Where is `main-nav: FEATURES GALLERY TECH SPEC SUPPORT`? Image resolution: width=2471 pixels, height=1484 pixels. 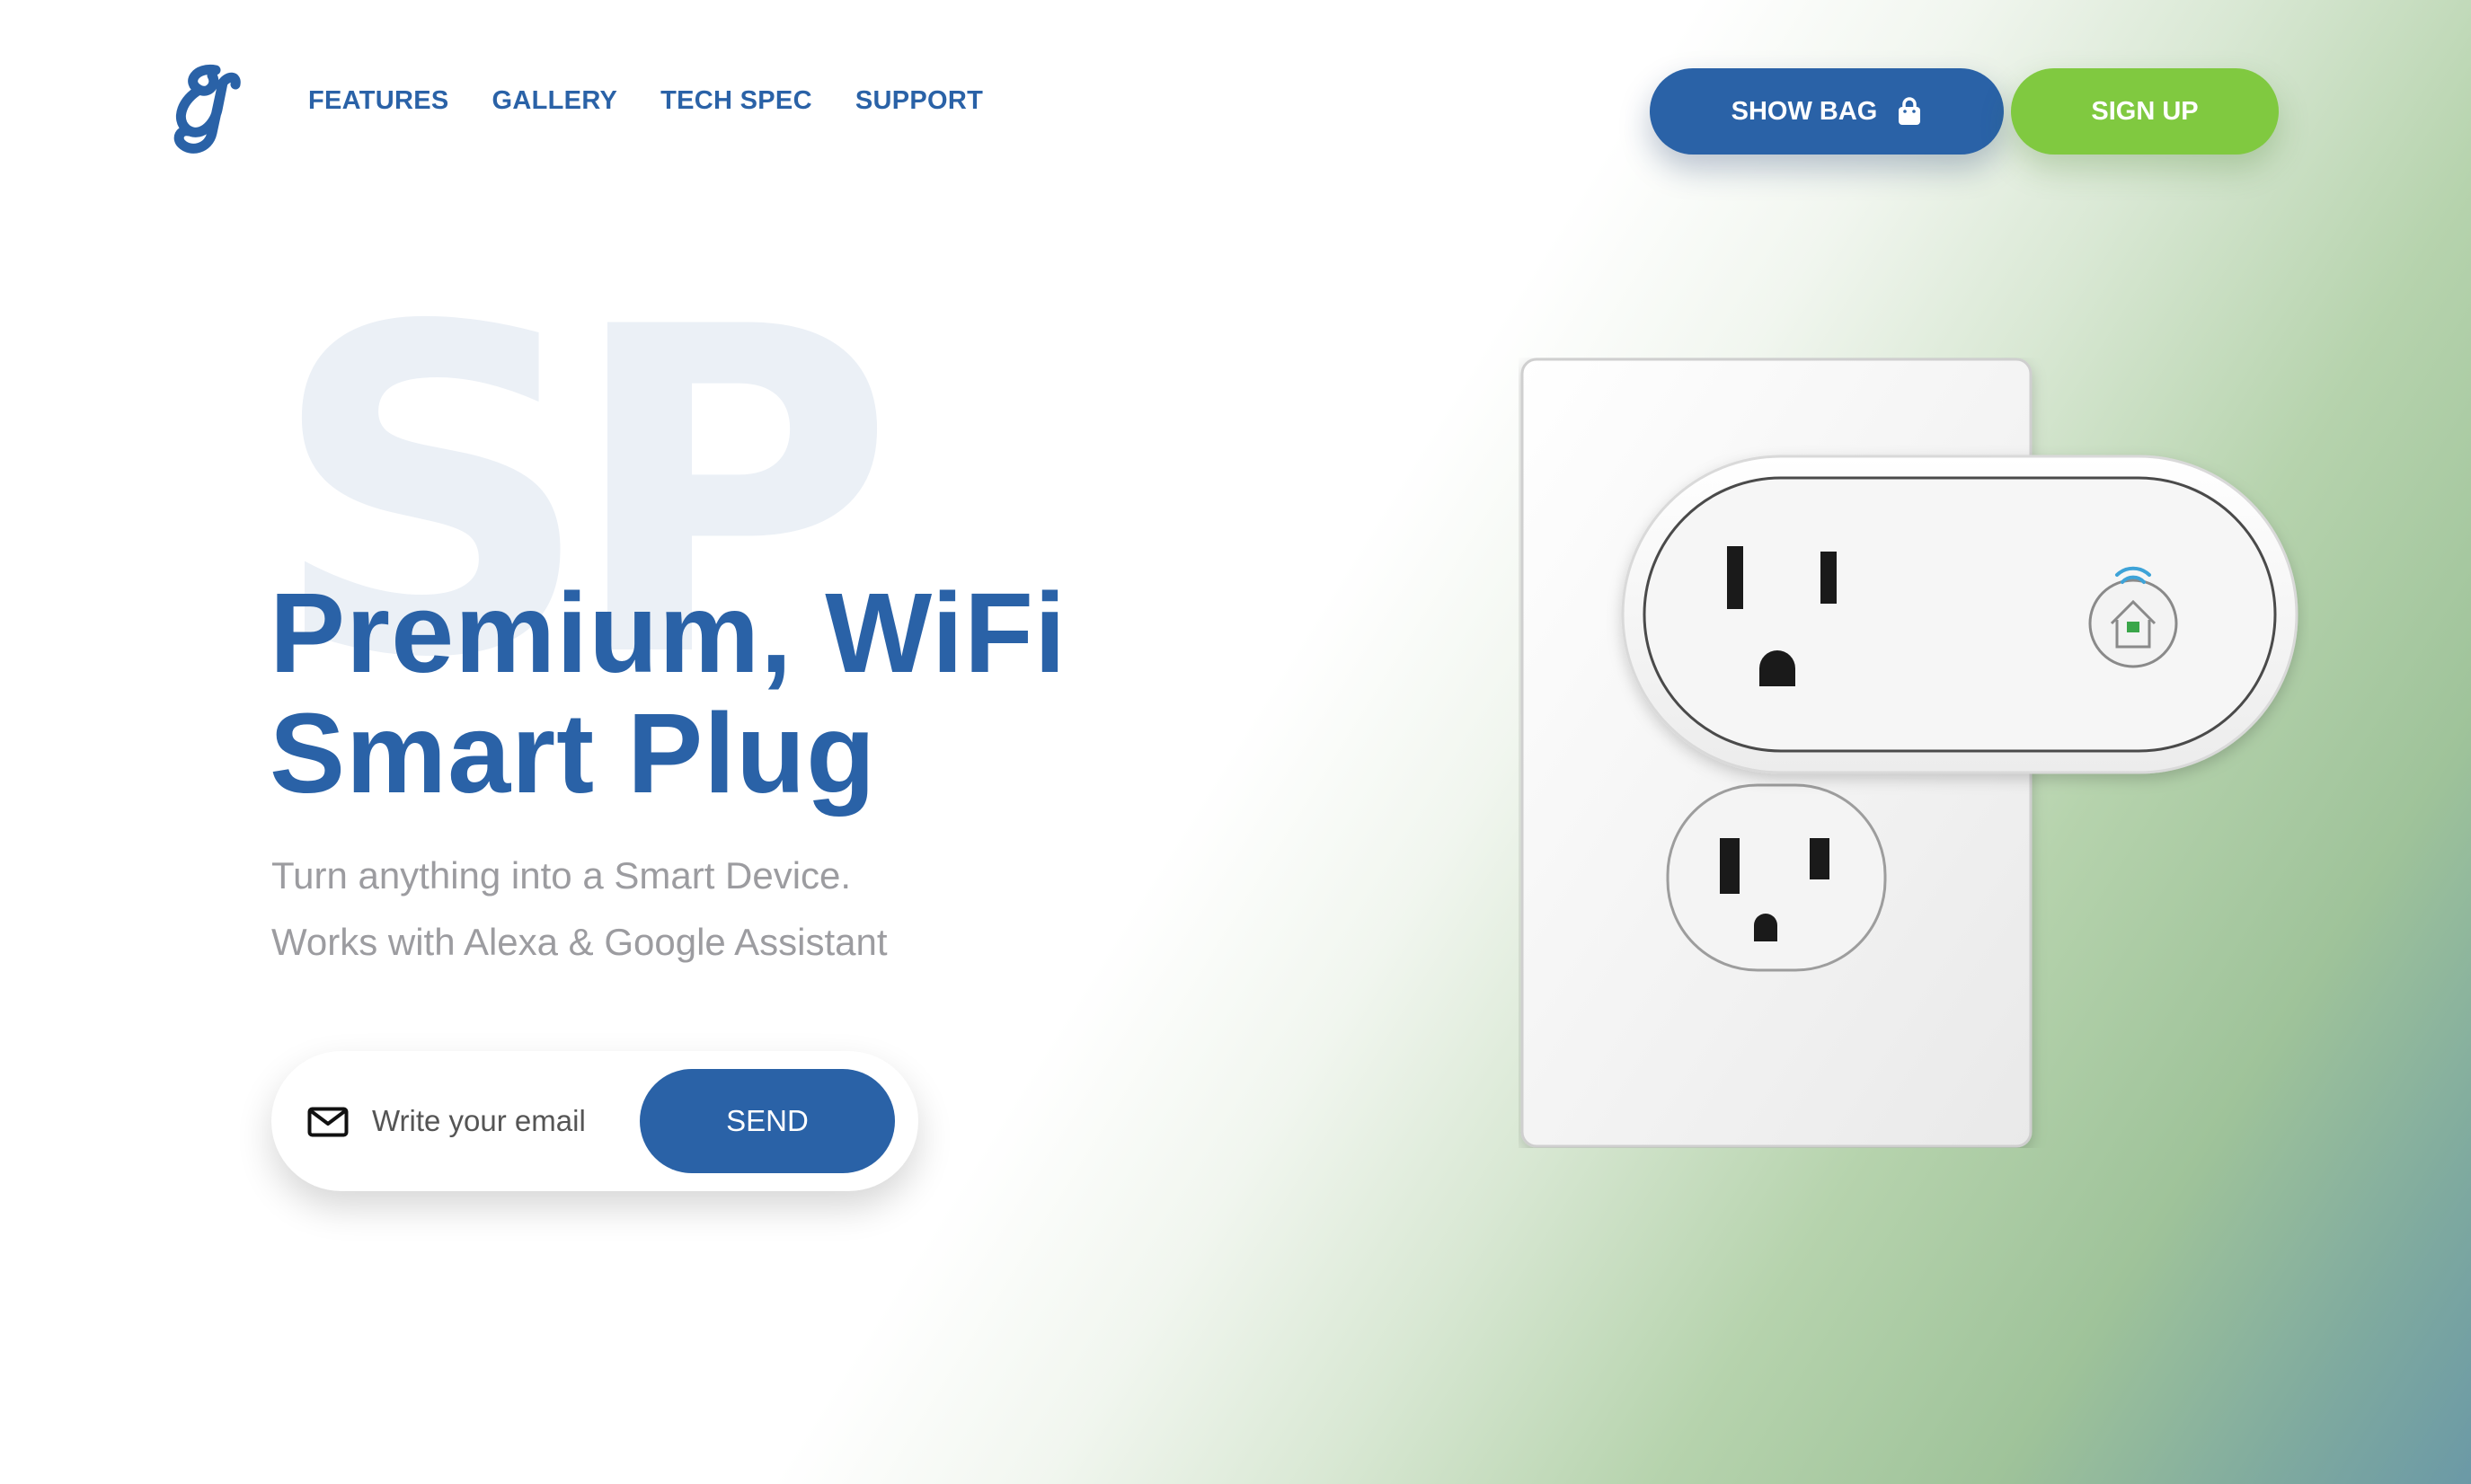 main-nav: FEATURES GALLERY TECH SPEC SUPPORT is located at coordinates (645, 101).